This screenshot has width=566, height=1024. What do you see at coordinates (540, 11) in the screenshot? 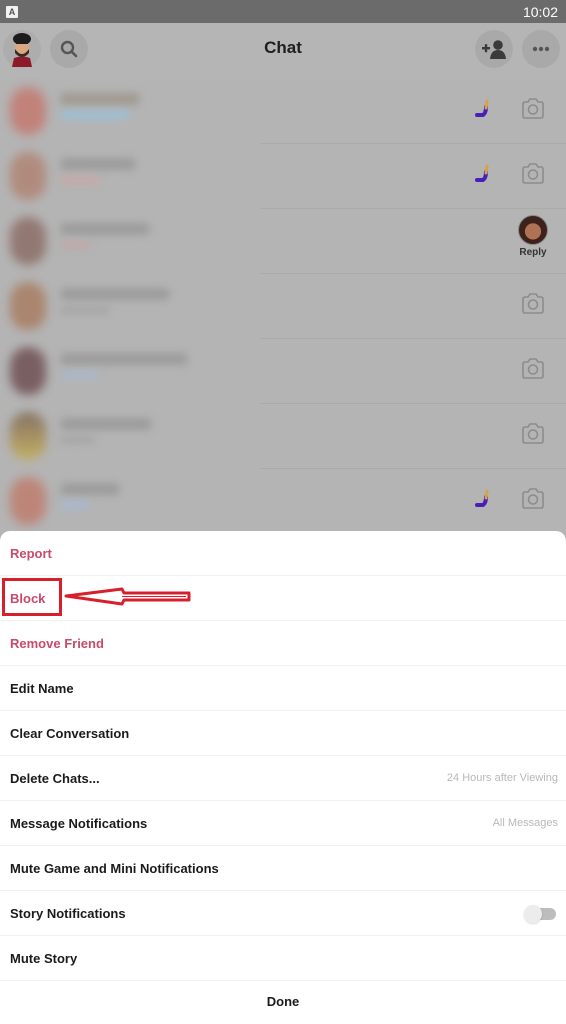
I see `status-time: 10:02` at bounding box center [540, 11].